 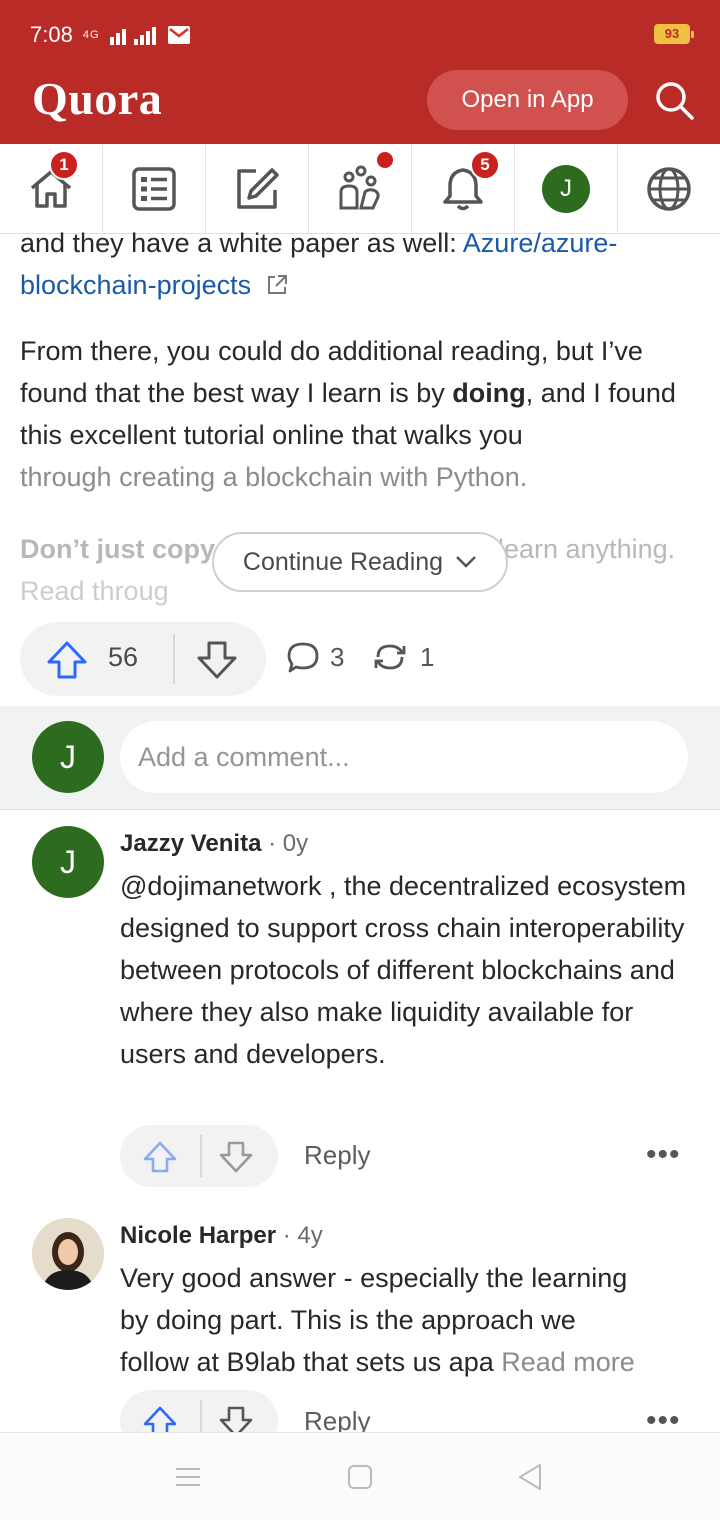 I want to click on add-comment-bar: J, so click(x=360, y=758).